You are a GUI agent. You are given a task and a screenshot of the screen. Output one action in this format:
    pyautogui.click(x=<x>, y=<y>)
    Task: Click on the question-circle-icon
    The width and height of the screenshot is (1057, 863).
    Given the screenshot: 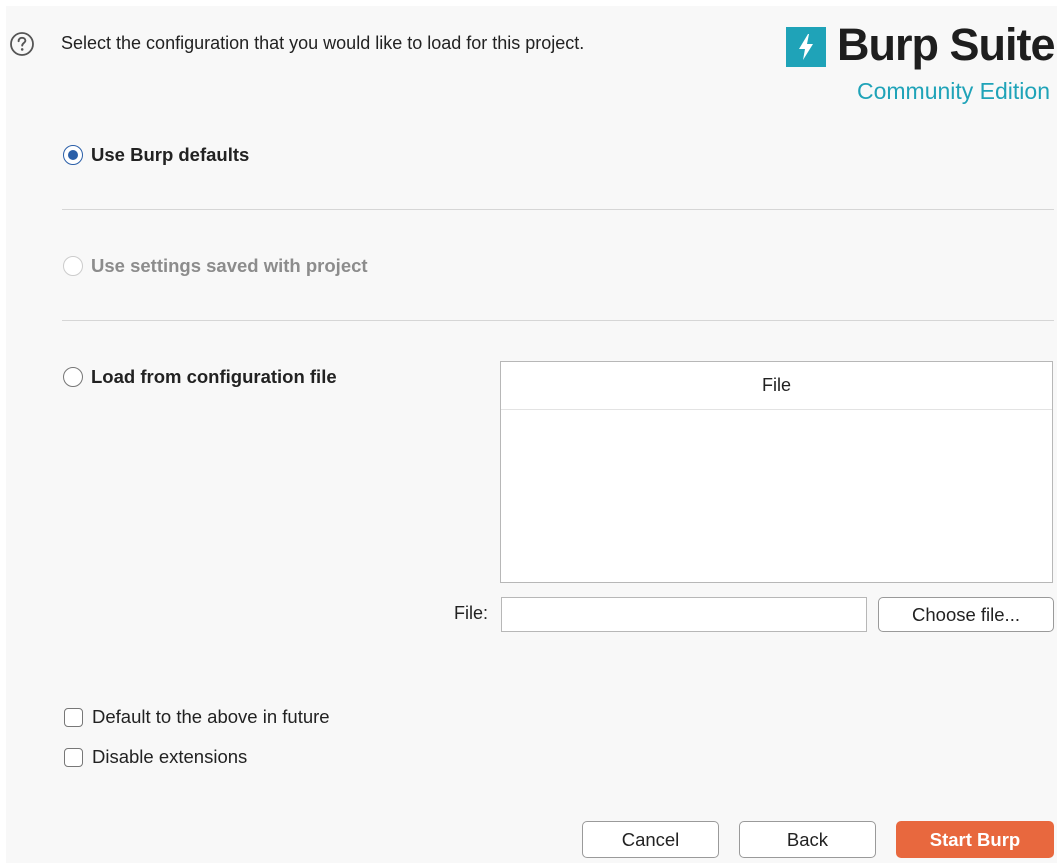 What is the action you would take?
    pyautogui.click(x=22, y=44)
    